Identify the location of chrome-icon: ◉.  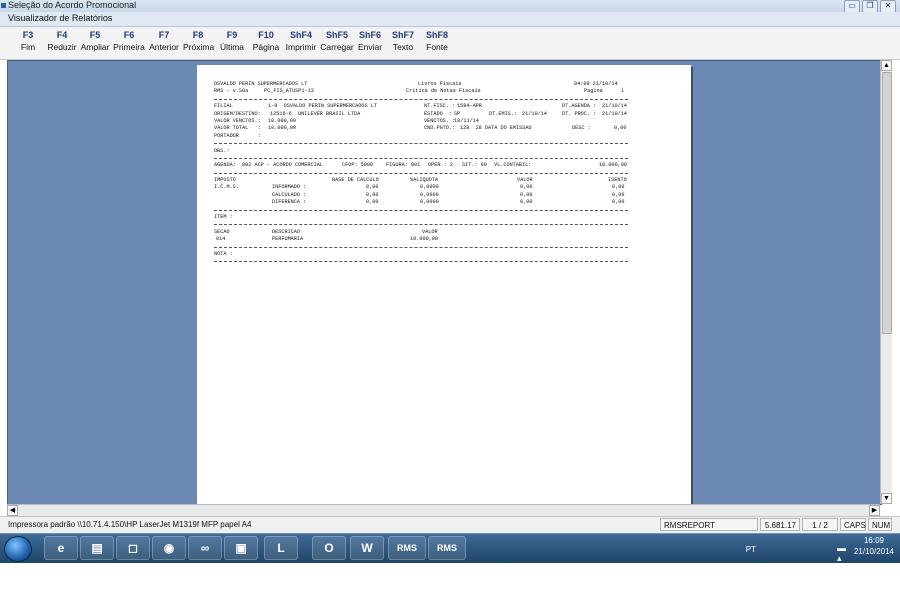
(169, 548).